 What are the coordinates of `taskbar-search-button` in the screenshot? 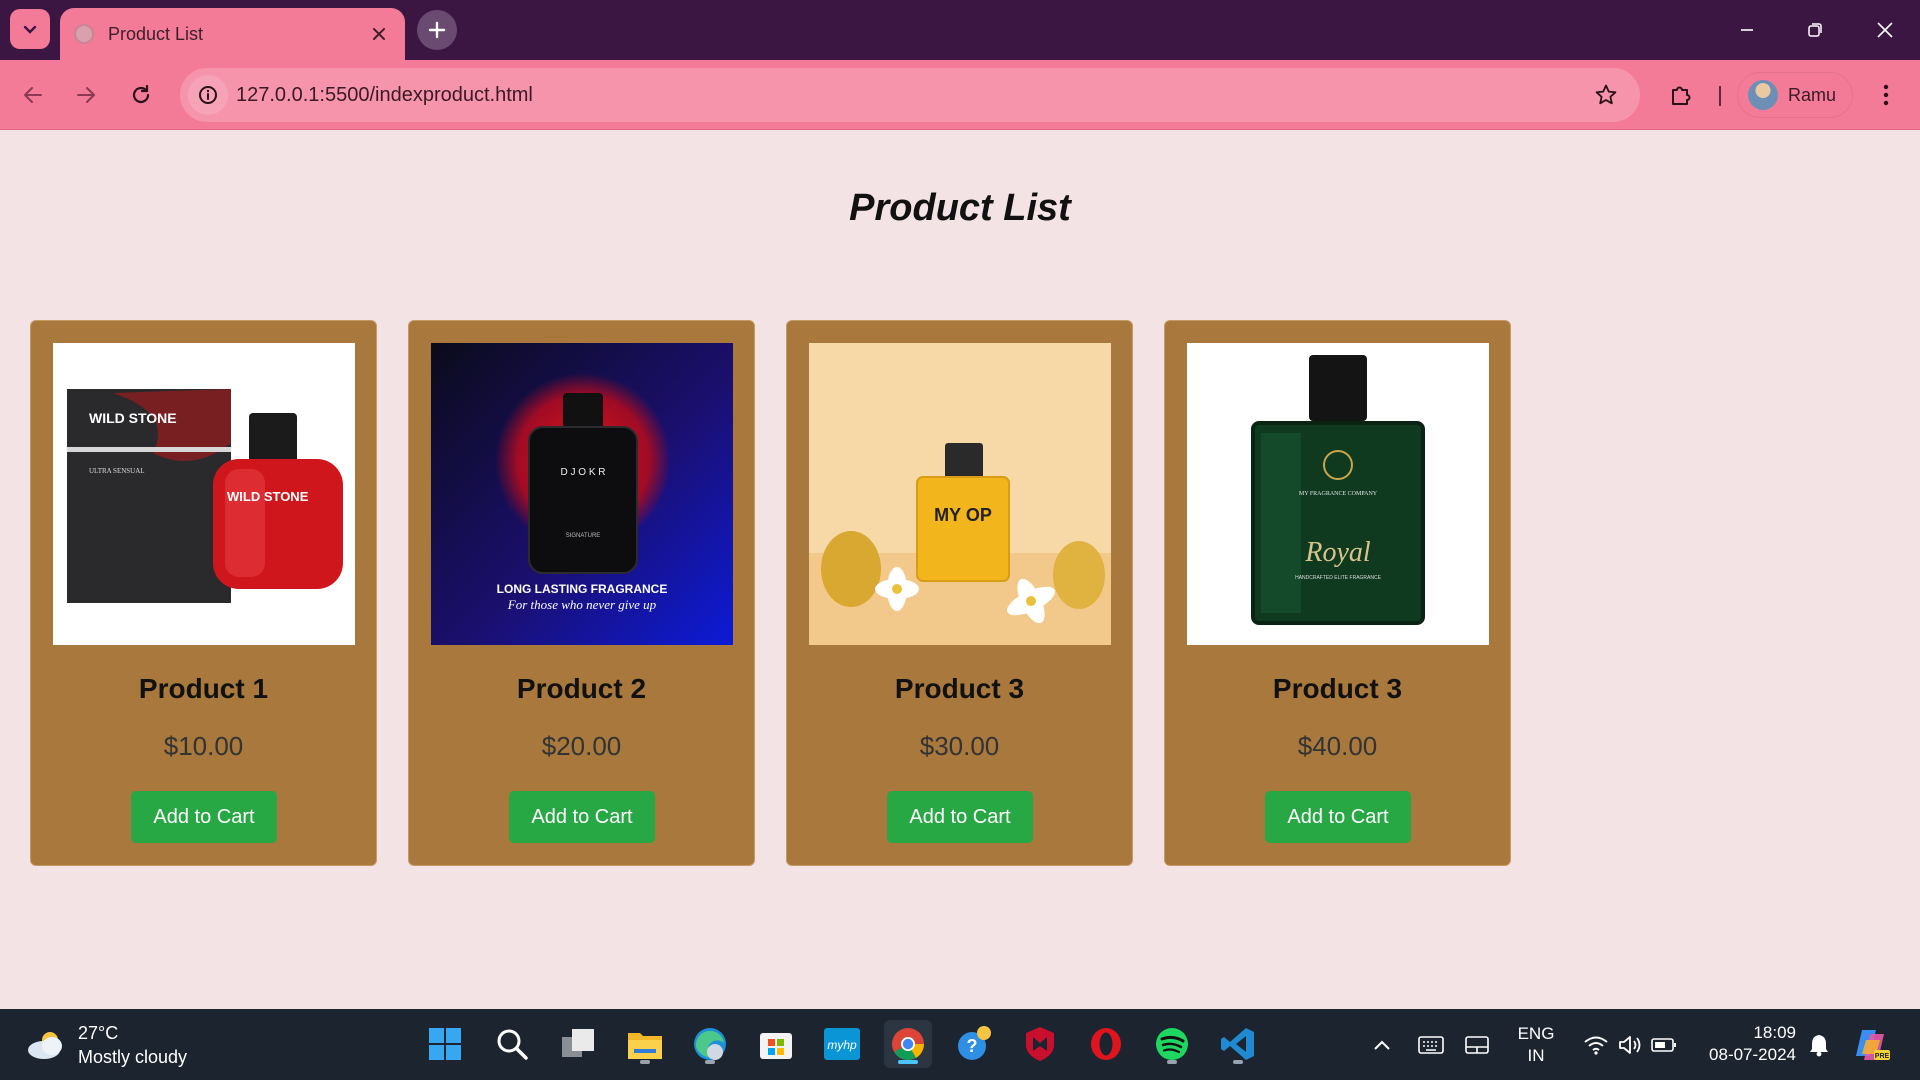 It's located at (512, 1044).